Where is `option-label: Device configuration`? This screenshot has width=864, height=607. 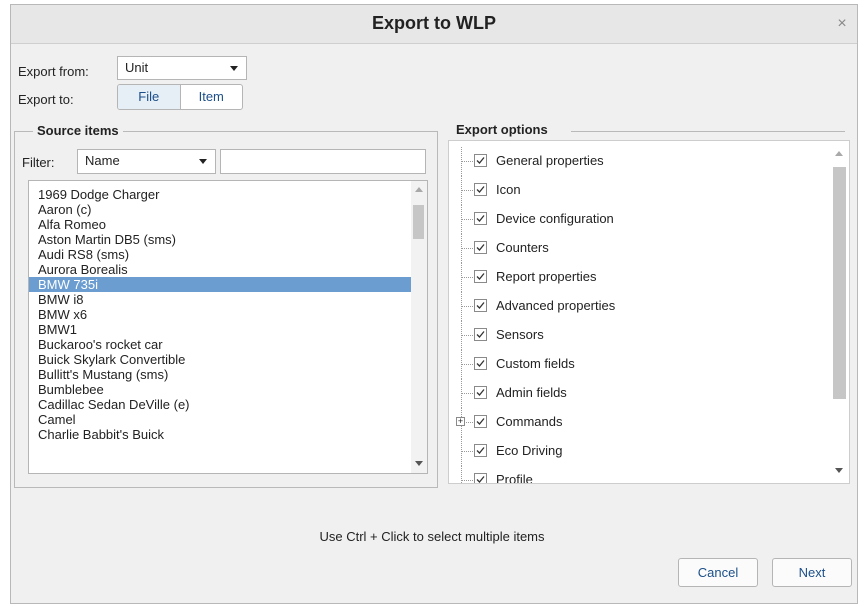
option-label: Device configuration is located at coordinates (555, 218).